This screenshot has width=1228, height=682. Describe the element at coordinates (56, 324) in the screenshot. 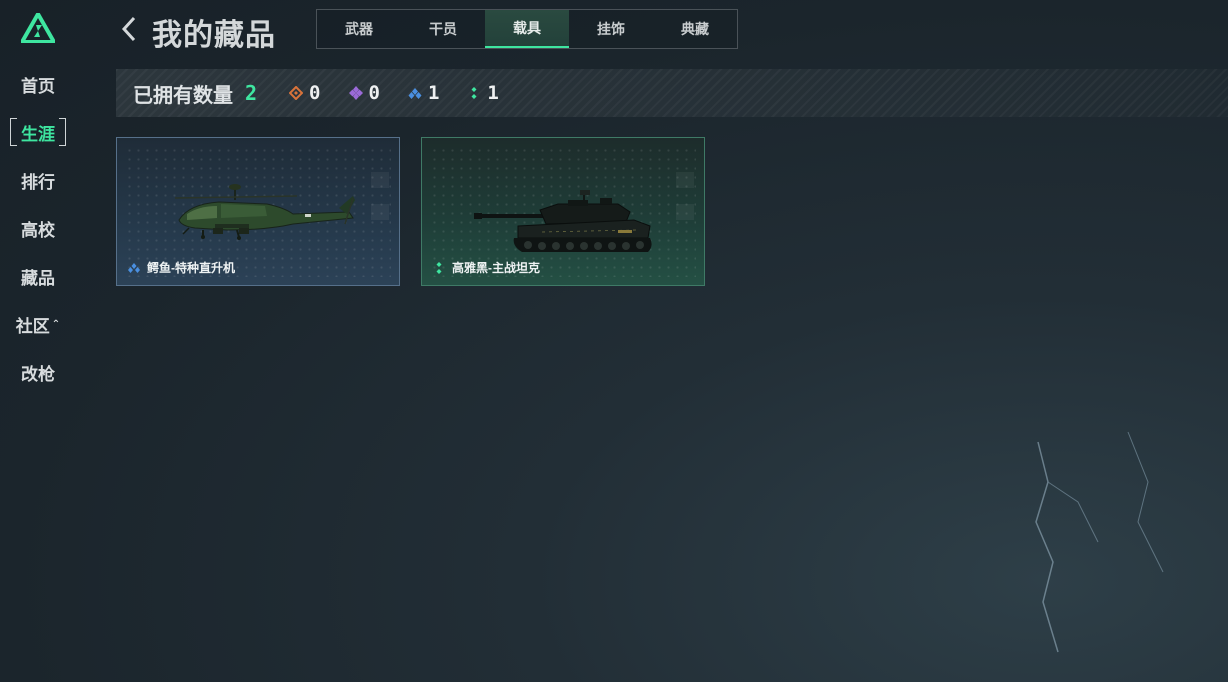

I see `chevron-up-icon: ⌃` at that location.